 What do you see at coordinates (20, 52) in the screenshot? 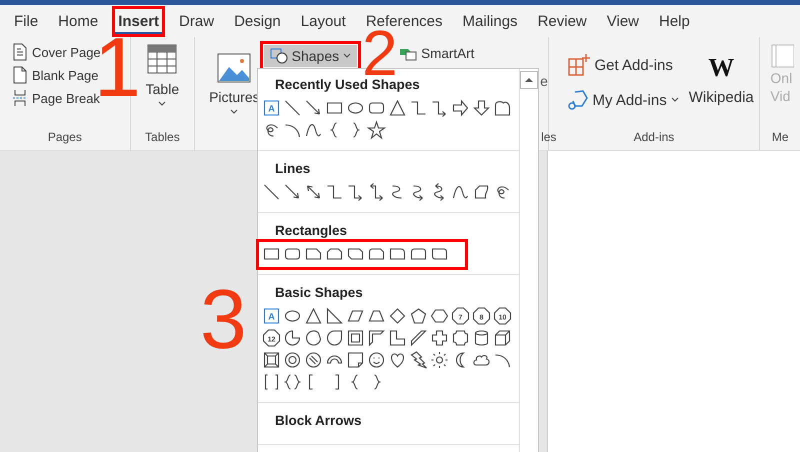
I see `cover-page-icon` at bounding box center [20, 52].